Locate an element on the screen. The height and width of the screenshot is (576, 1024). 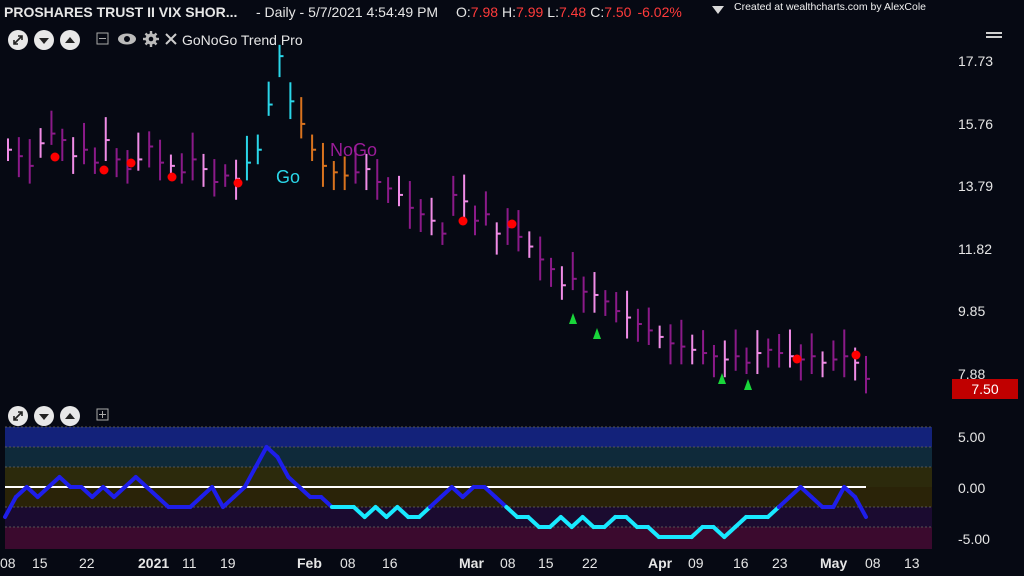
remove-indicator-icon is located at coordinates (171, 39).